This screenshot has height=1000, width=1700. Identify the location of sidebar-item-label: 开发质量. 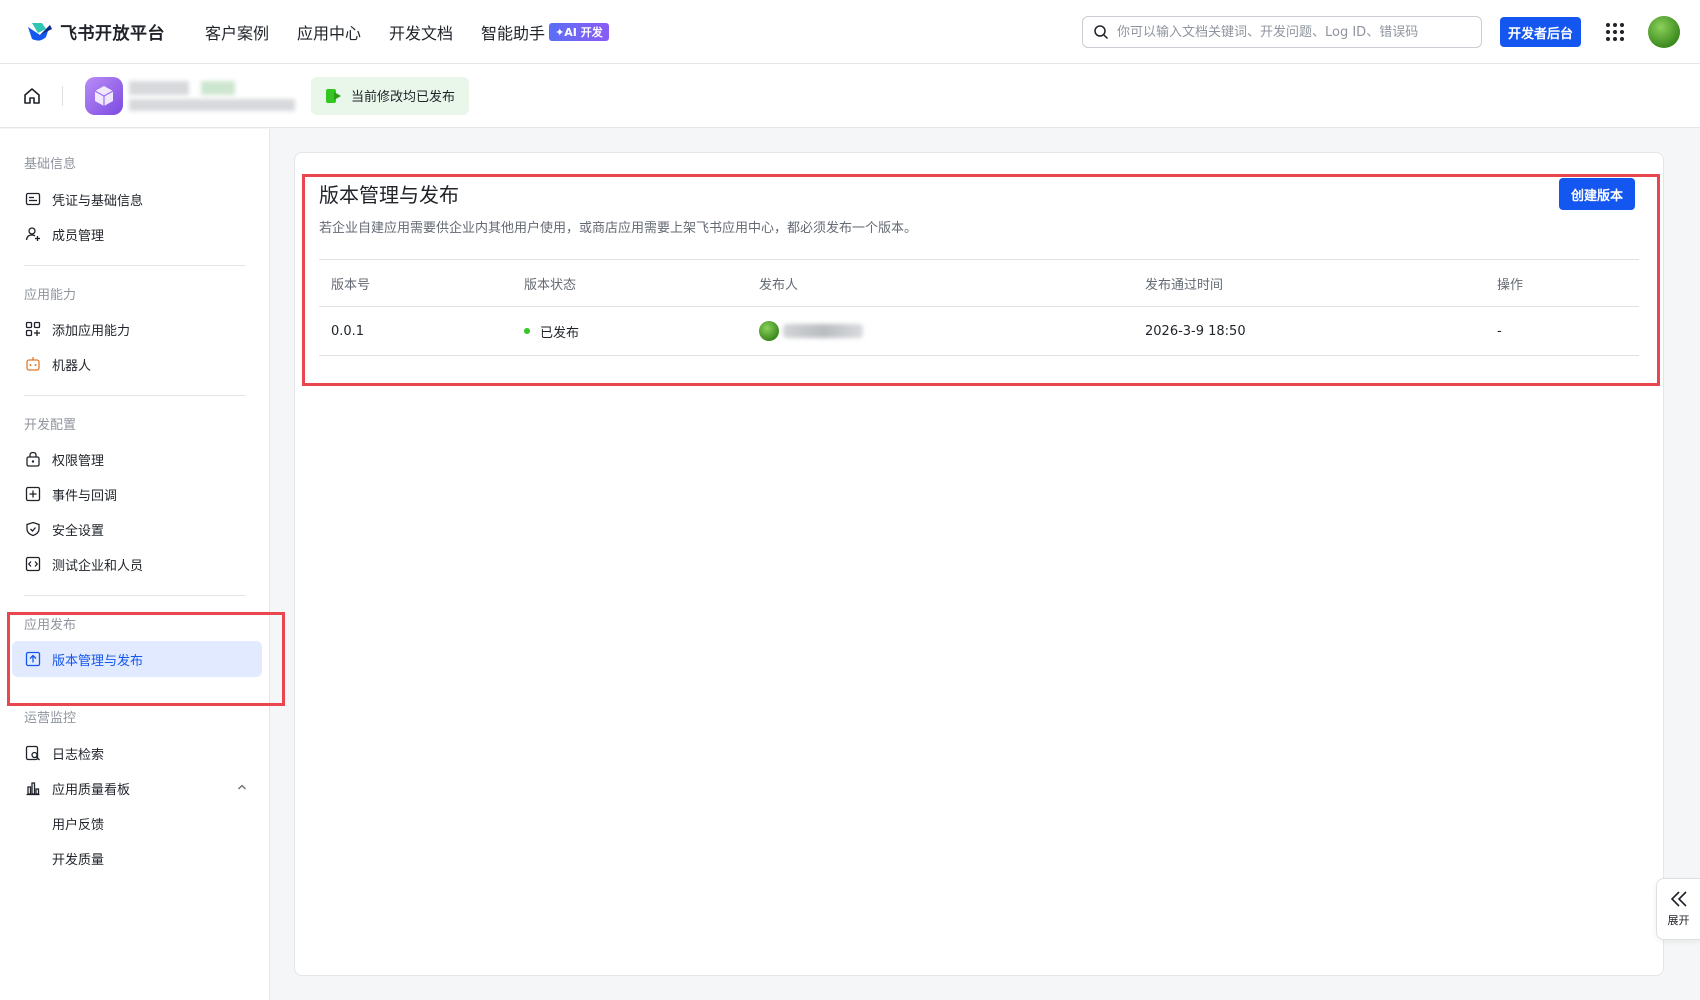
(78, 860).